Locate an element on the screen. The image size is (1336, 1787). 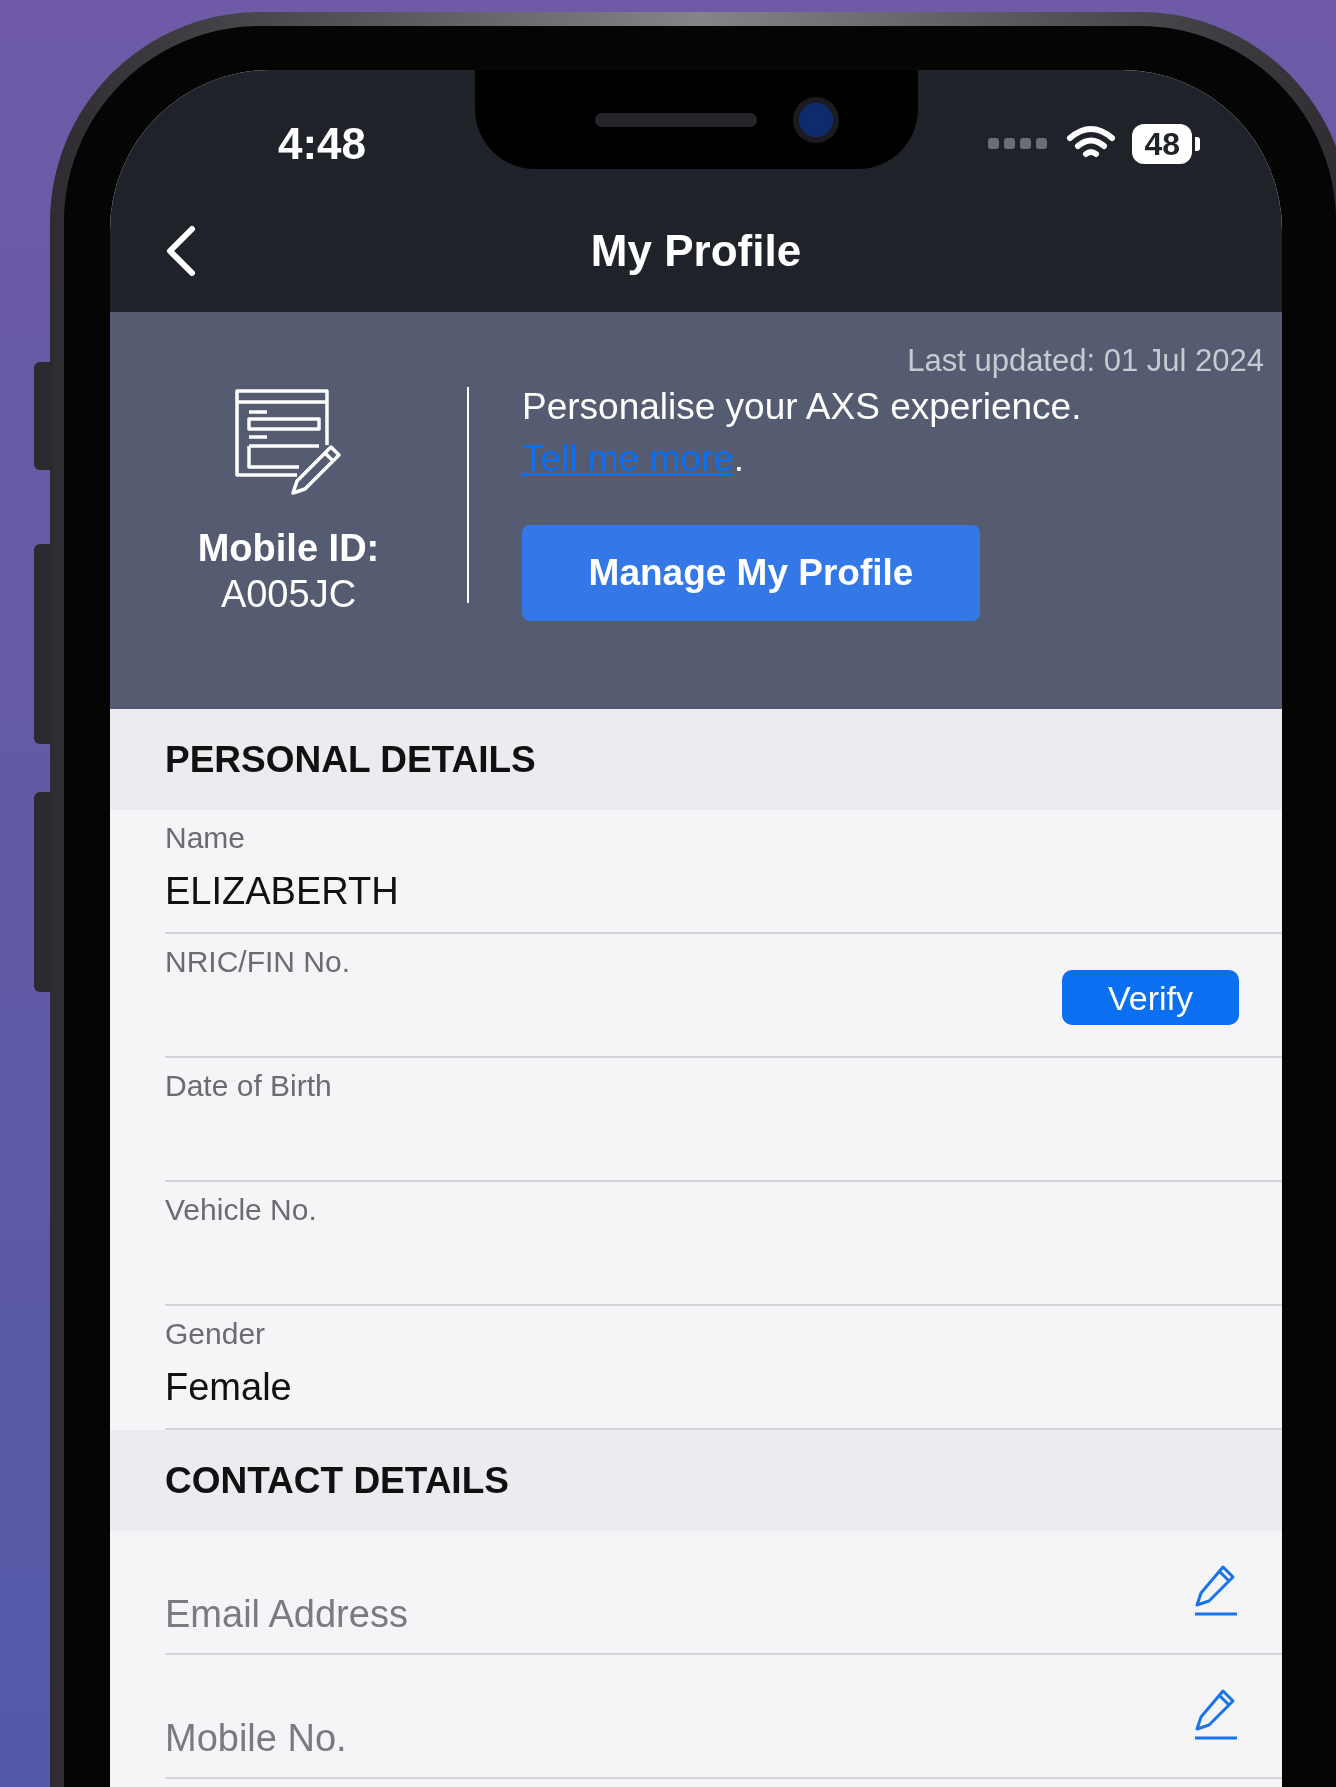
input-field: Mobile No. is located at coordinates (256, 1738).